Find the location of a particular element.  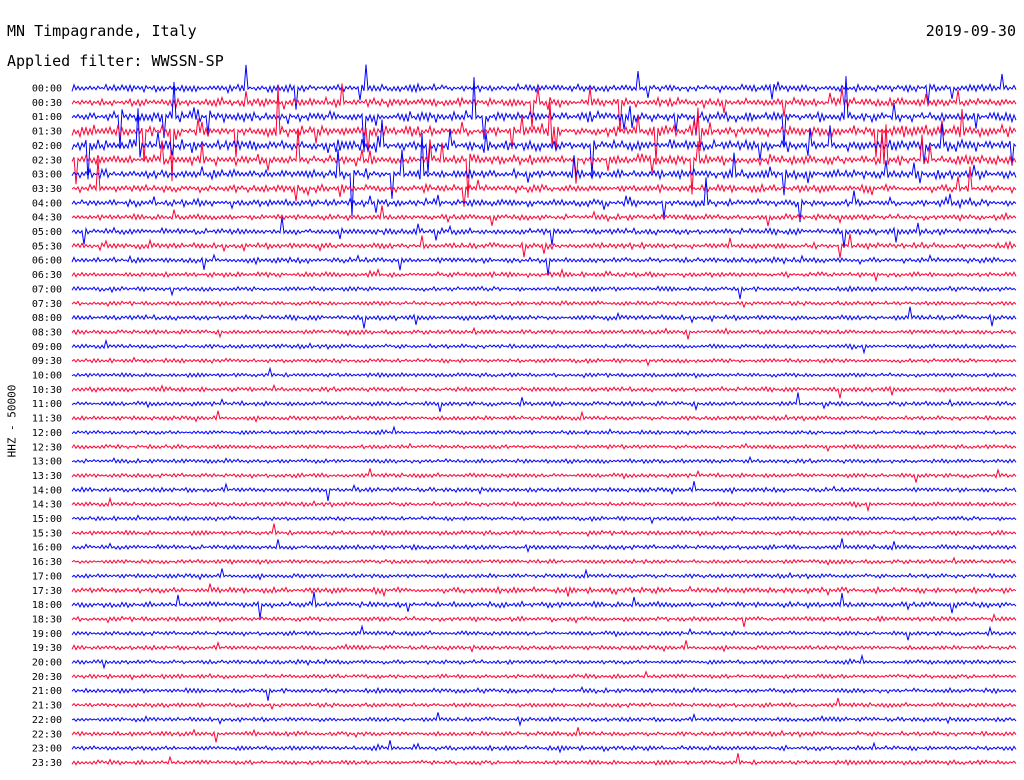

row-time-label: 19:00 is located at coordinates (47, 634).